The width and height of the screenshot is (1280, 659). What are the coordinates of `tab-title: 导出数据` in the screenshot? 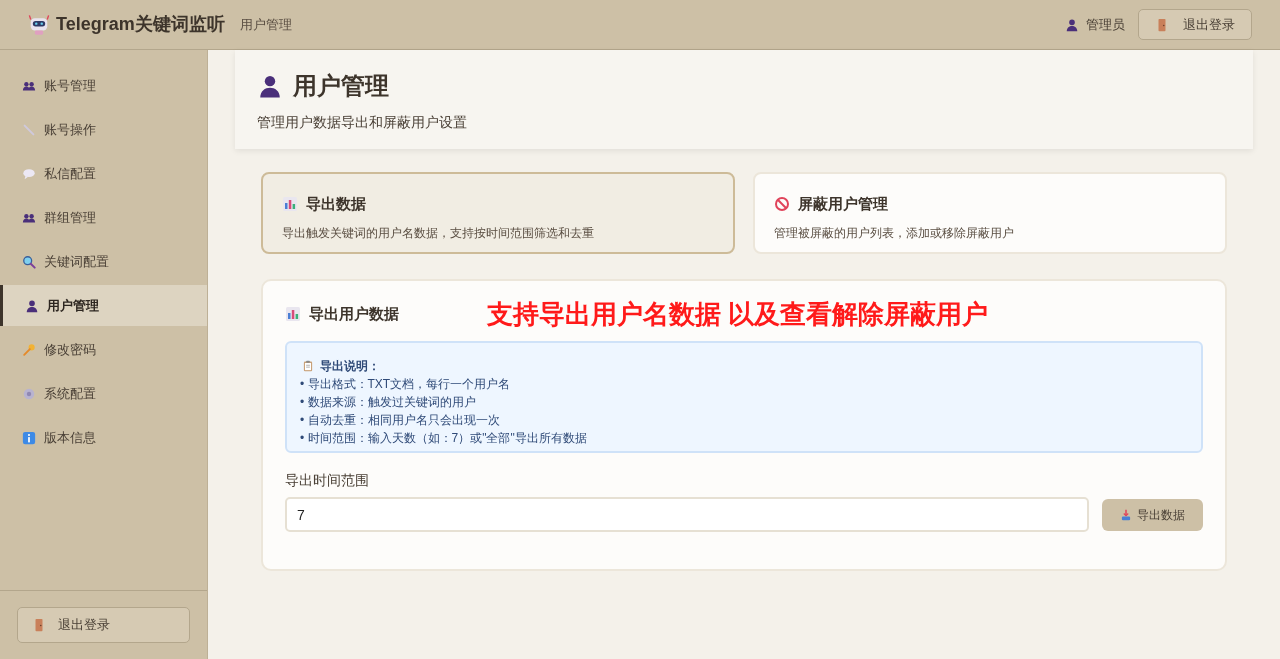 It's located at (336, 204).